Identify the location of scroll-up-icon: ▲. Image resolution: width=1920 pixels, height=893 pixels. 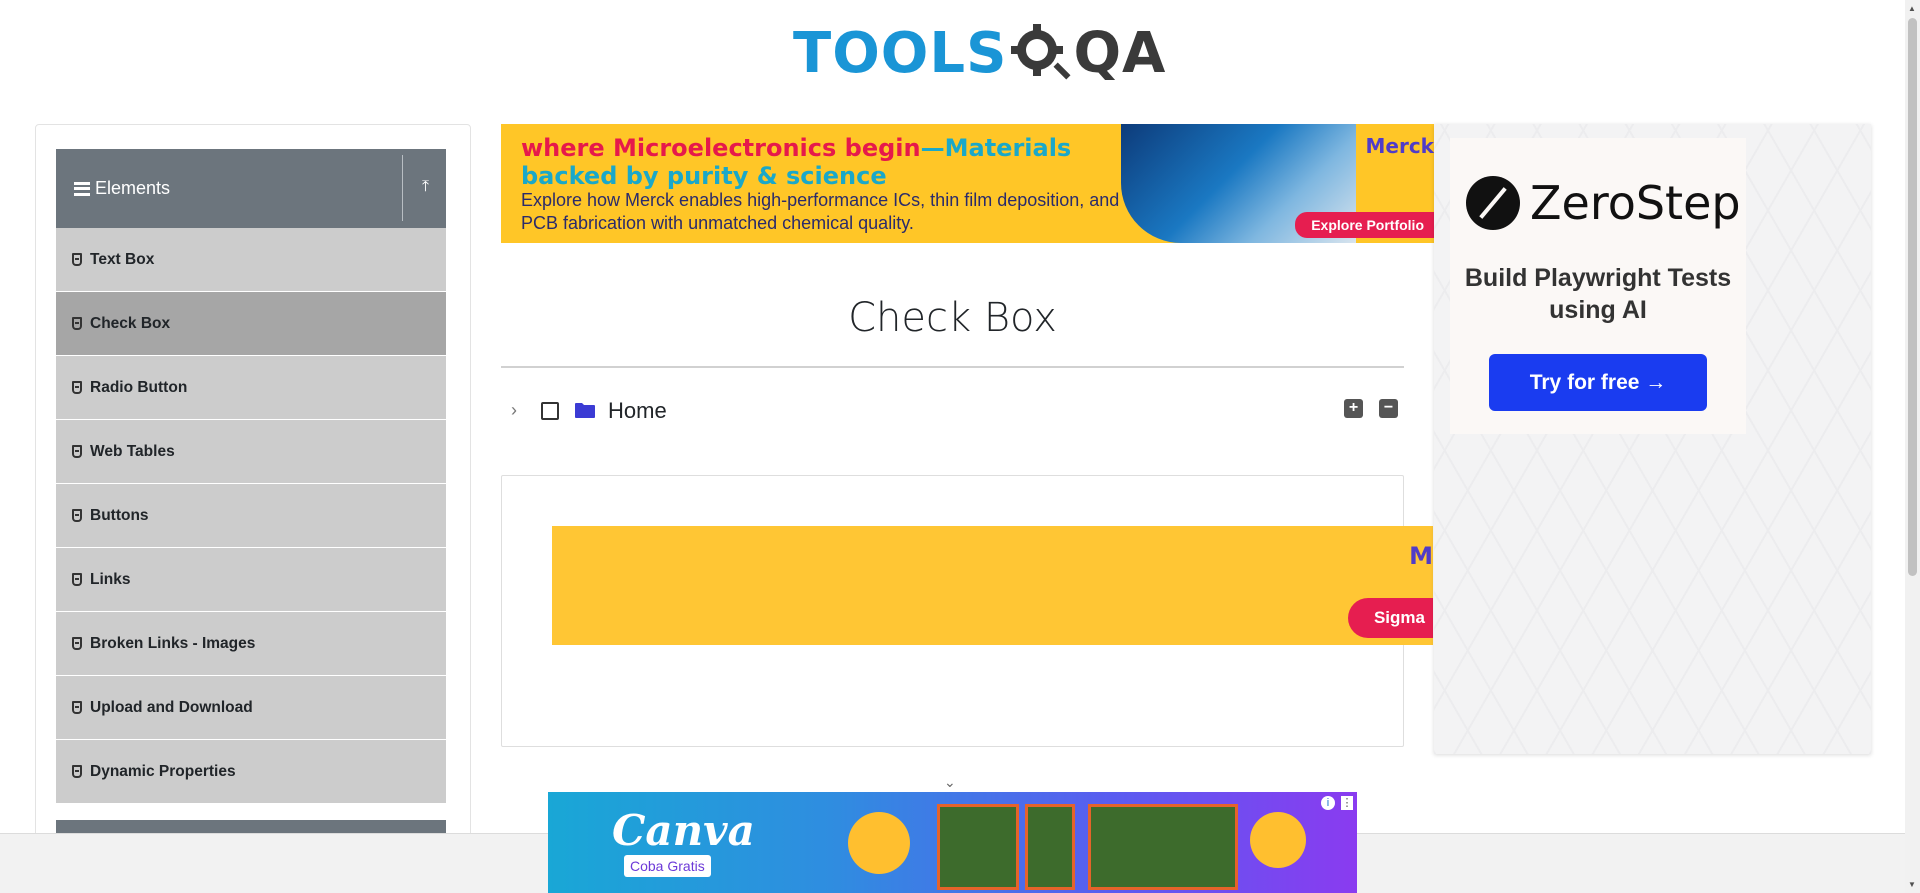
(1912, 8).